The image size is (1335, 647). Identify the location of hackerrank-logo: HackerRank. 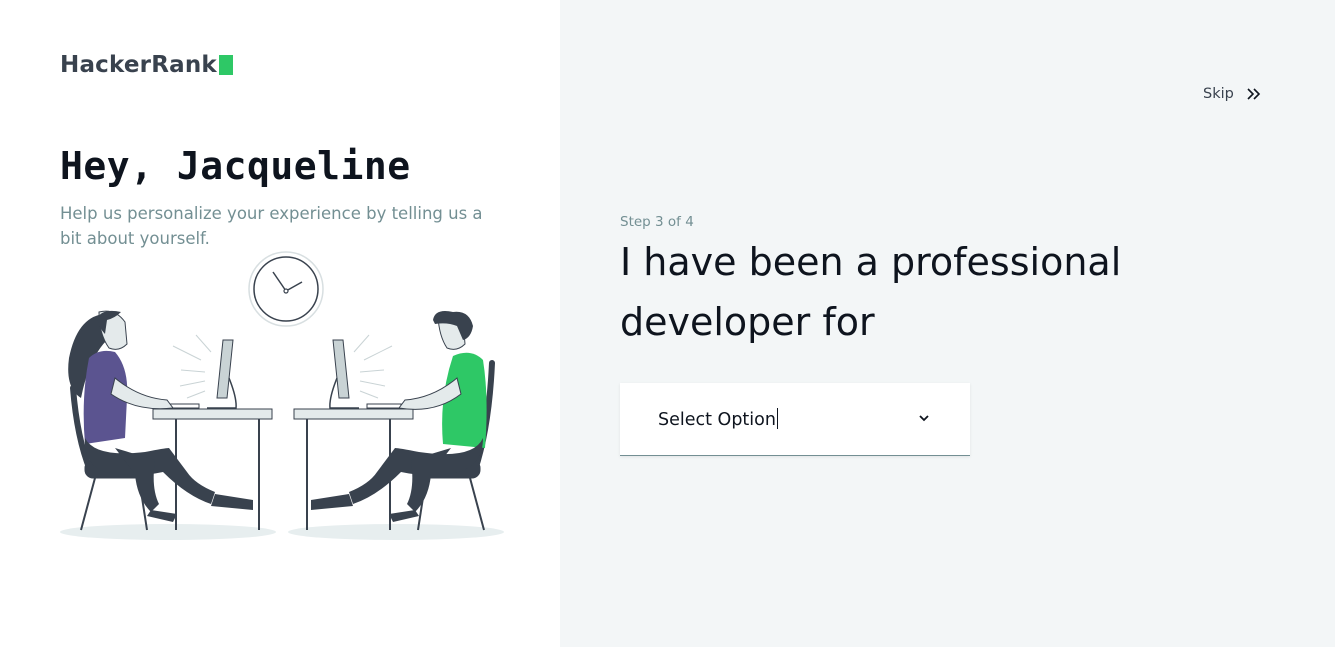
(146, 65).